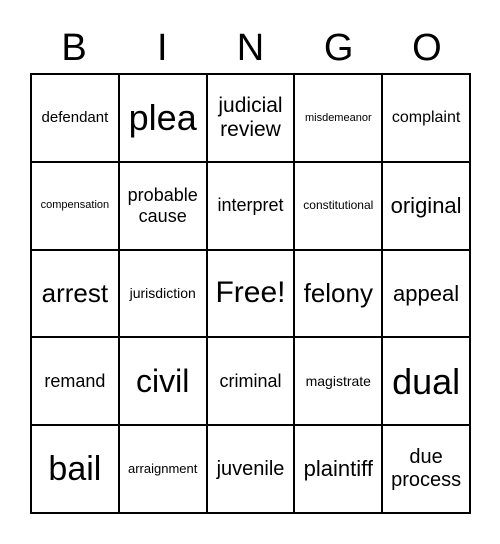  I want to click on bingo-cell: juvenile, so click(250, 469).